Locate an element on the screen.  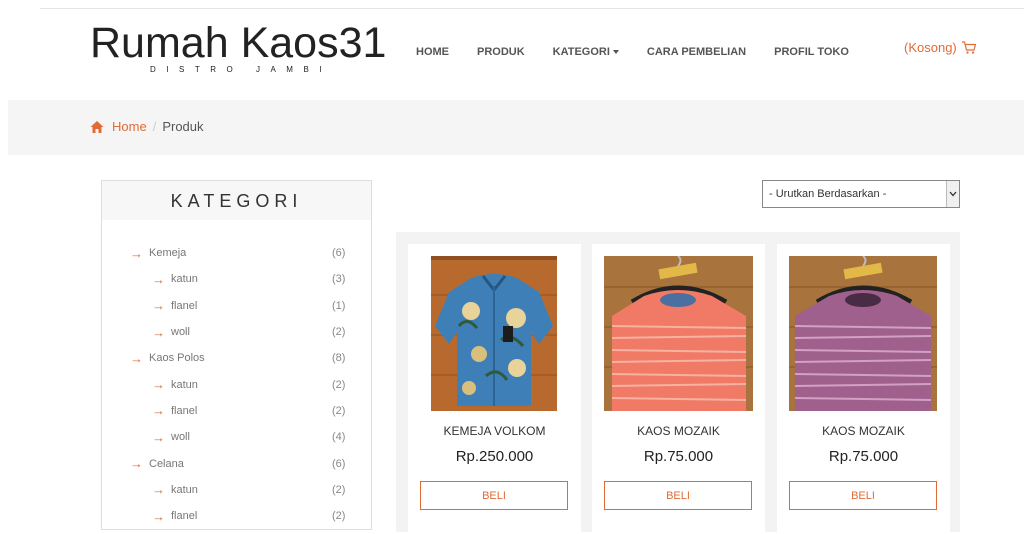
breadcrumb-bar: Home / Produk is located at coordinates (516, 127).